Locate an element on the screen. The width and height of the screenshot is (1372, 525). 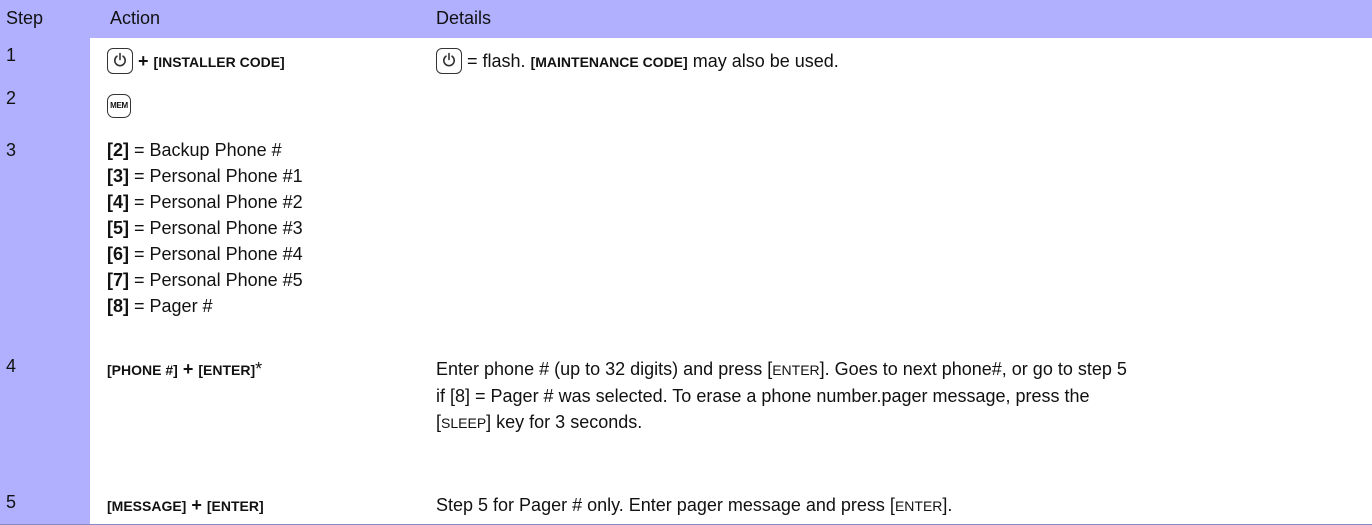
key-code: [5] is located at coordinates (118, 228).